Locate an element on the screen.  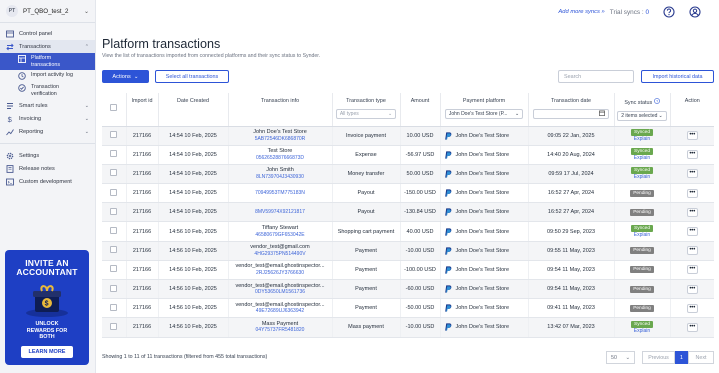
col-transaction-date: Transaction date is located at coordinates (570, 110).